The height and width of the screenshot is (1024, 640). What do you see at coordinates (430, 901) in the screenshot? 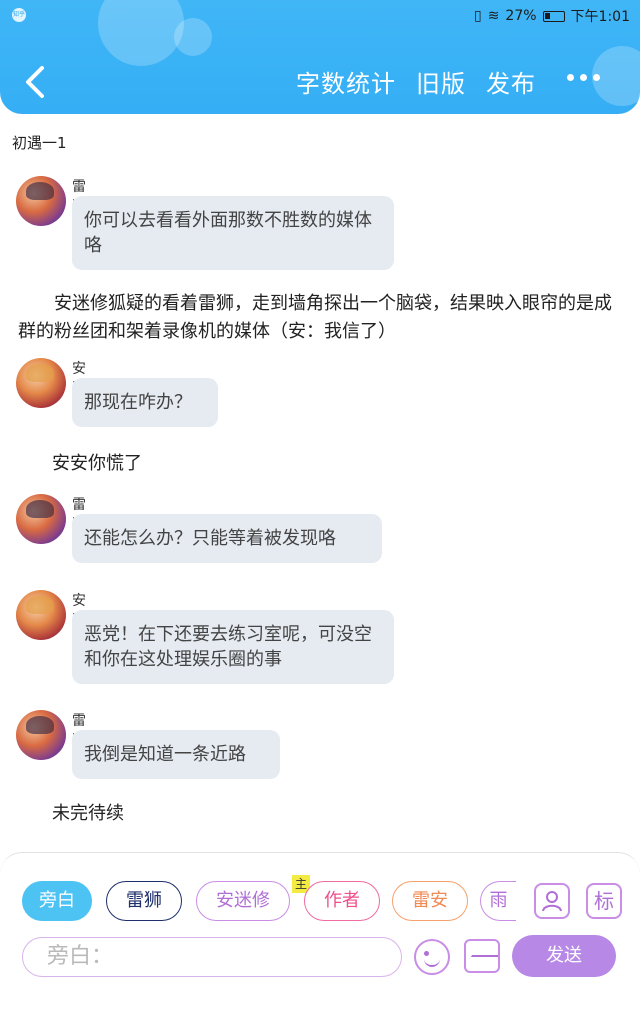
I see `role-chip-leian: 雷安` at bounding box center [430, 901].